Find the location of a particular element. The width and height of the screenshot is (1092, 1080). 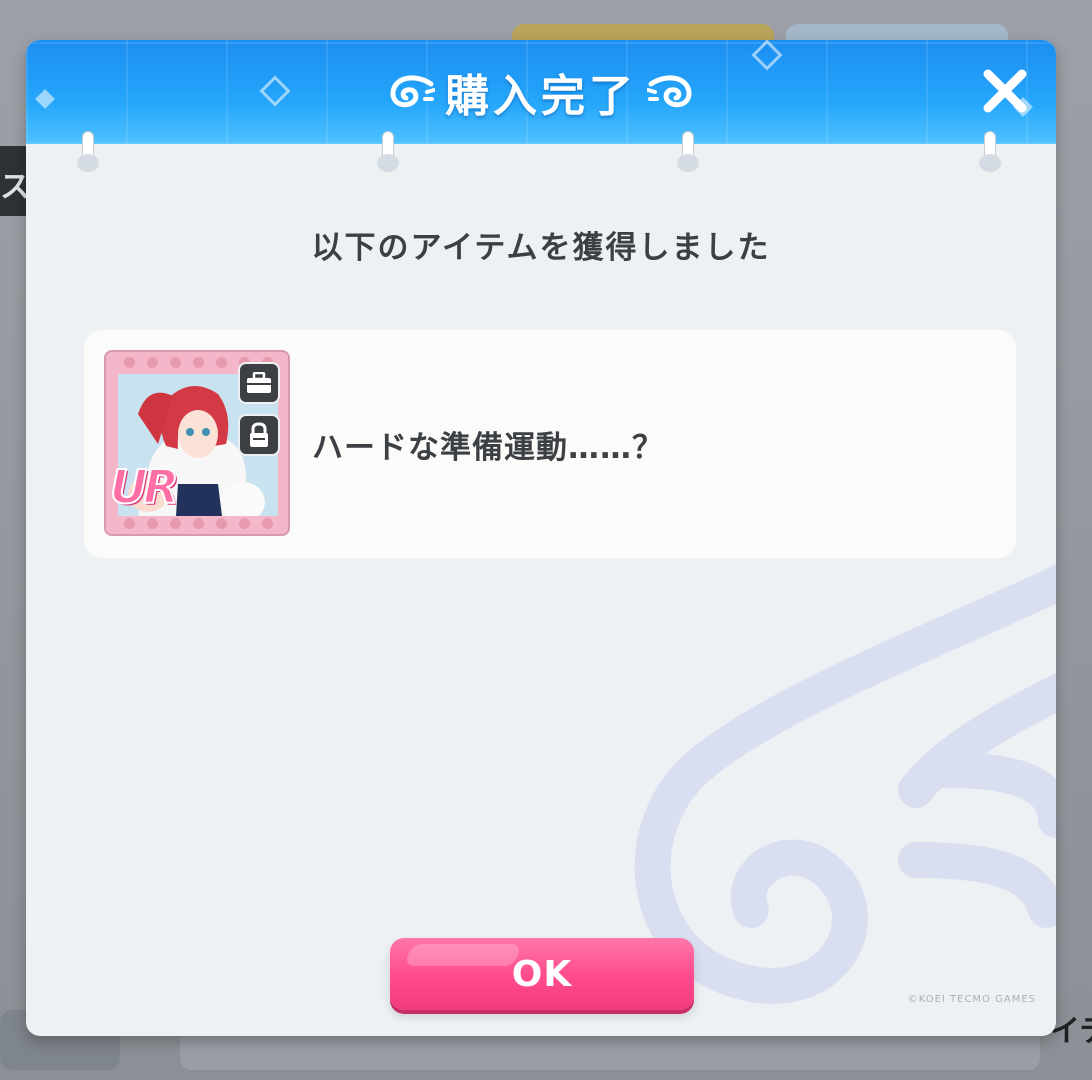

header-title-group: 購入完了 is located at coordinates (541, 92).